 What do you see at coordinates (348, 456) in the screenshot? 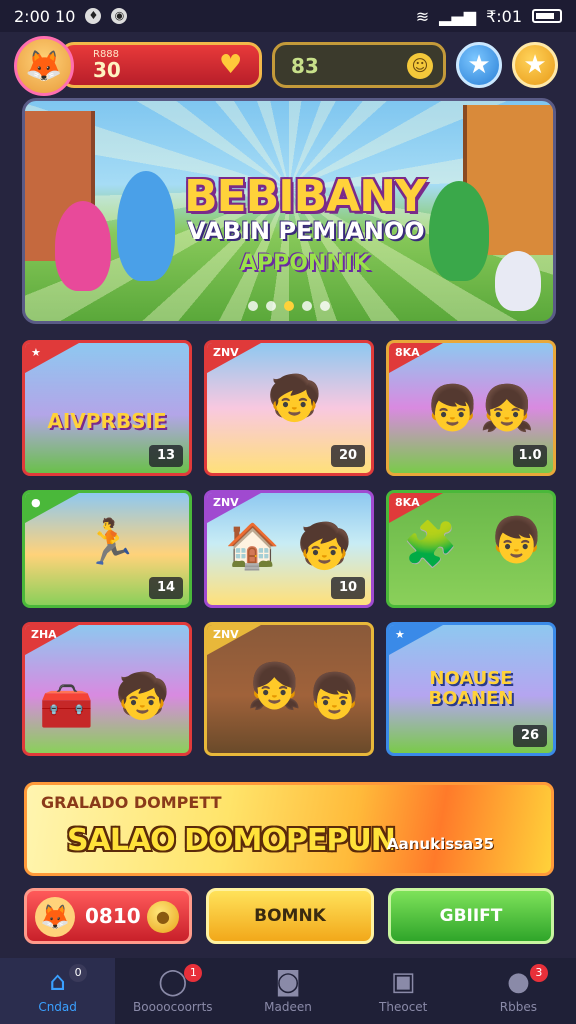
I see `card-count: 20` at bounding box center [348, 456].